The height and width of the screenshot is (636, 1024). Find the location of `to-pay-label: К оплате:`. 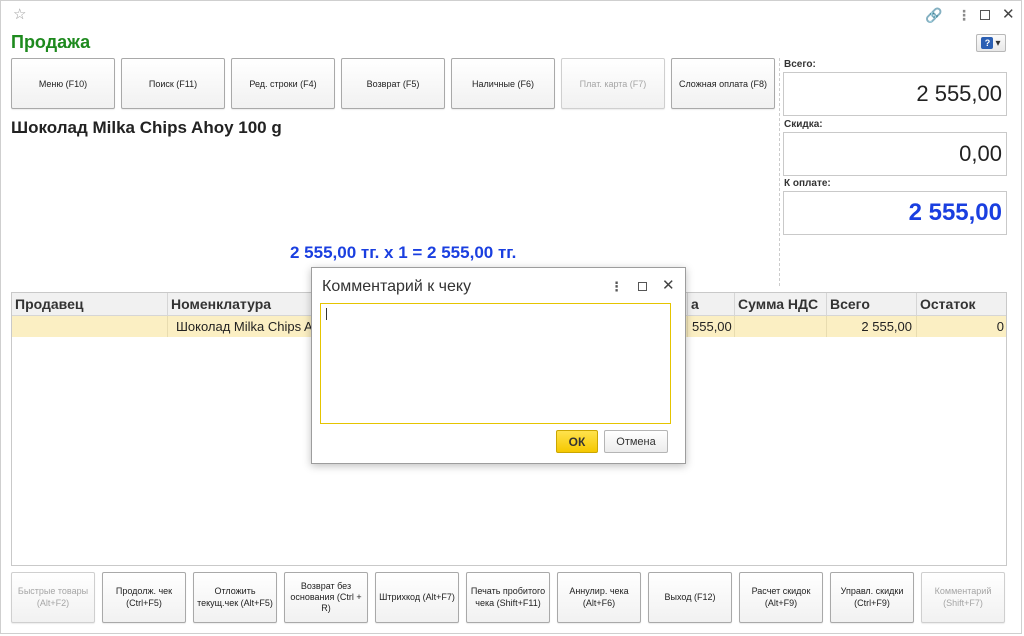

to-pay-label: К оплате: is located at coordinates (807, 183).